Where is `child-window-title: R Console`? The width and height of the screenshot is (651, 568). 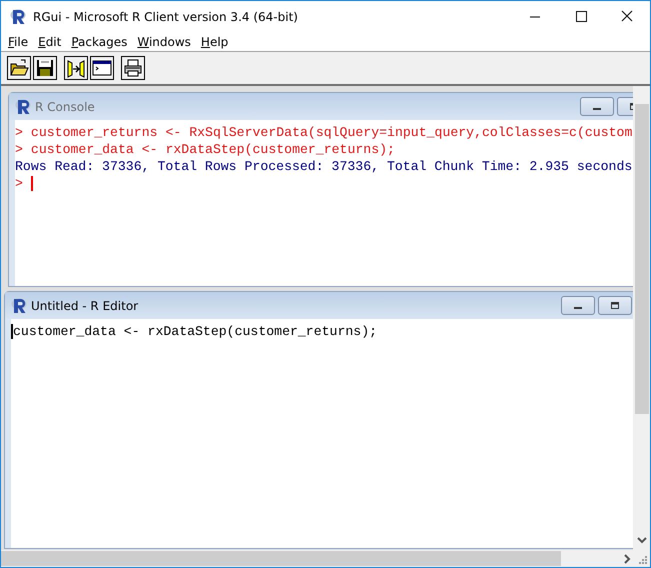 child-window-title: R Console is located at coordinates (65, 107).